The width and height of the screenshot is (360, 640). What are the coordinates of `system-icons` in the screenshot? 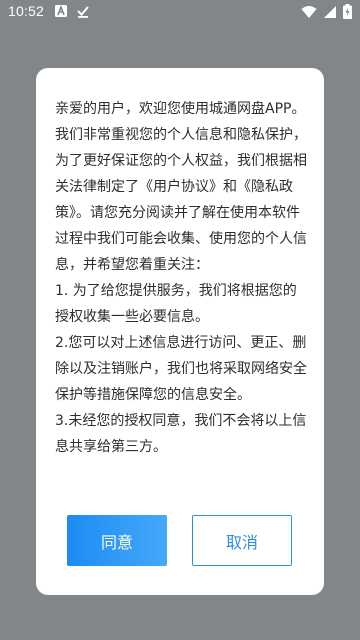 It's located at (326, 11).